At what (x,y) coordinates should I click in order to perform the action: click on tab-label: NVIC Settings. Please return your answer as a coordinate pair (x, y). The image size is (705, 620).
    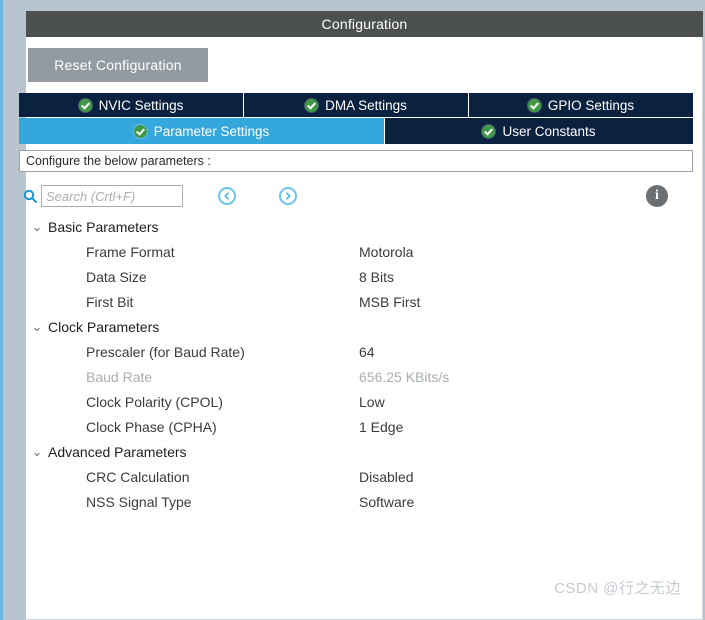
    Looking at the image, I should click on (141, 105).